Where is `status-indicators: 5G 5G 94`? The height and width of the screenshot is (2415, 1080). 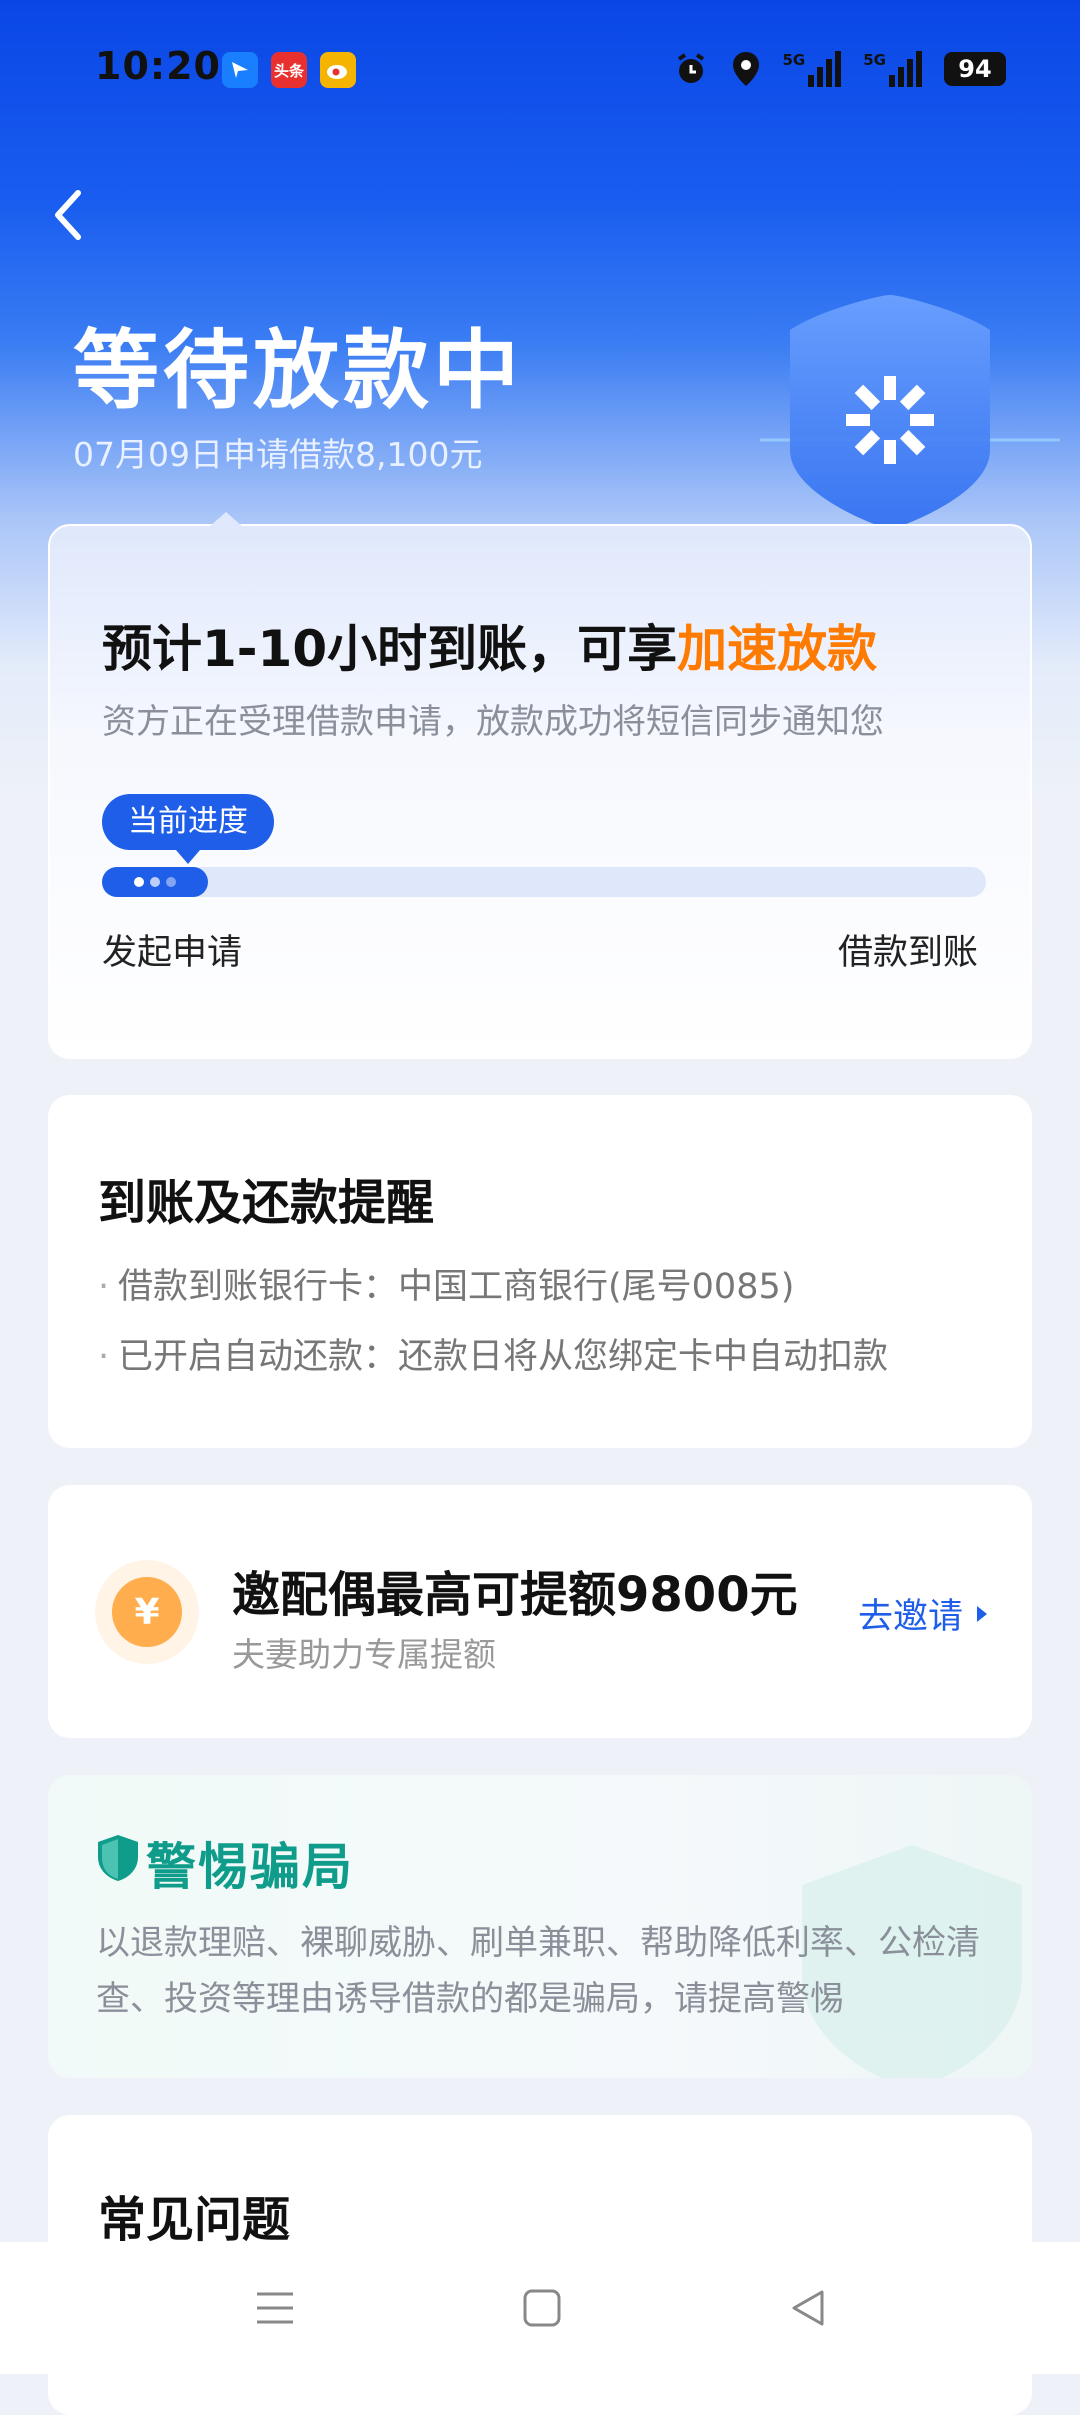
status-indicators: 5G 5G 94 is located at coordinates (839, 69).